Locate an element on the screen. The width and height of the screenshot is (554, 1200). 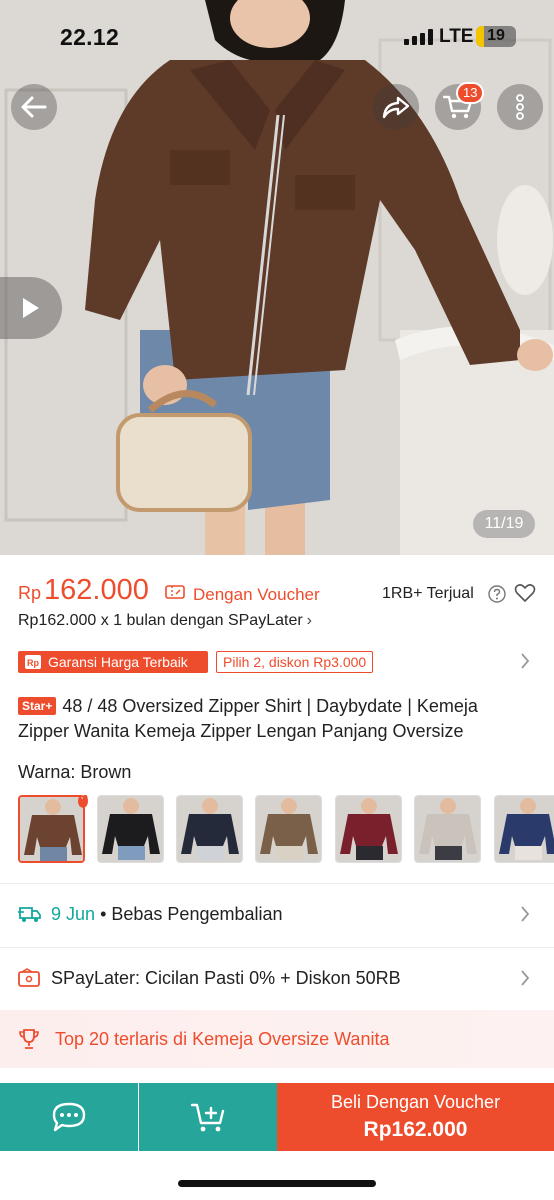
best-price-label: Garansi Harga Terbaik is located at coordinates (118, 662).